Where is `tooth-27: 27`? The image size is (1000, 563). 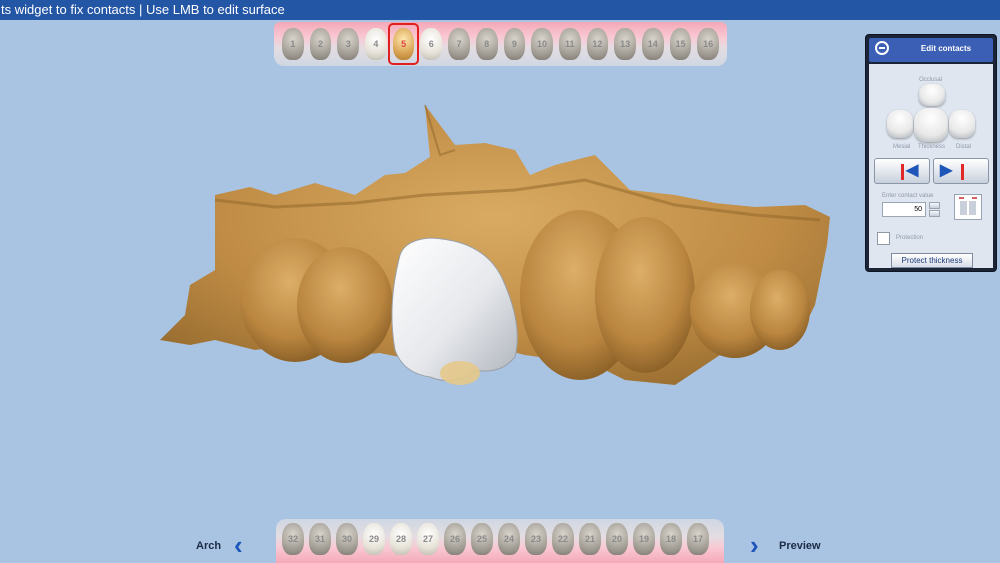
tooth-27: 27 is located at coordinates (428, 539).